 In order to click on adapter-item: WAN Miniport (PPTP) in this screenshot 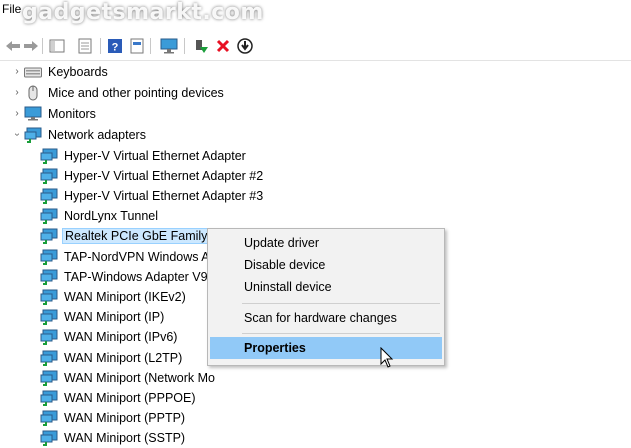, I will do `click(113, 418)`.